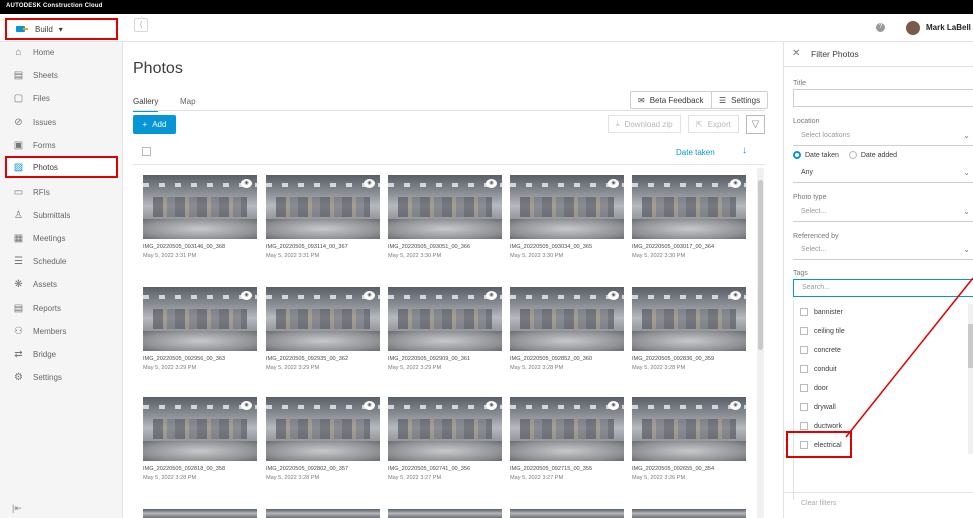  What do you see at coordinates (61, 261) in the screenshot?
I see `sidebar-item-schedule: ☰ Schedule` at bounding box center [61, 261].